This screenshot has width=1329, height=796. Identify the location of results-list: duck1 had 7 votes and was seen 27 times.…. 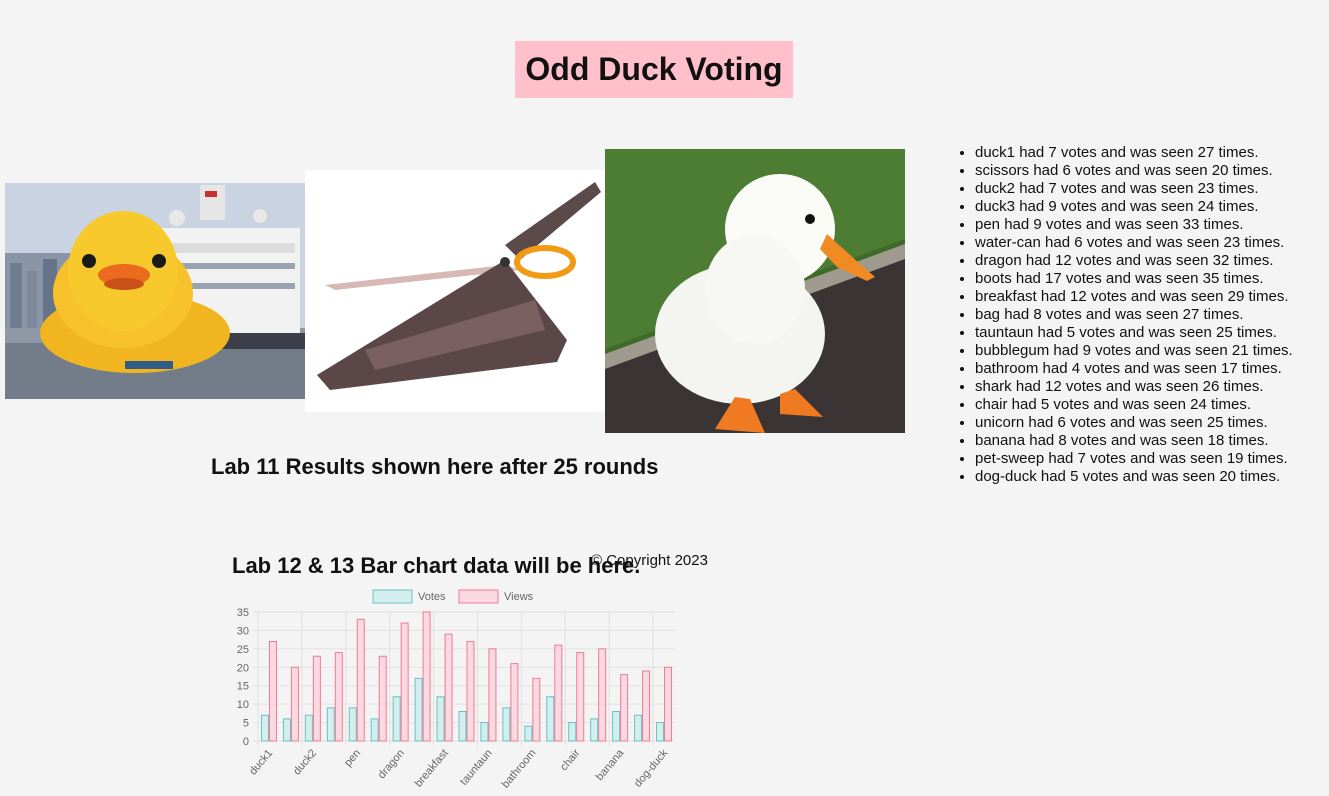
(1125, 315).